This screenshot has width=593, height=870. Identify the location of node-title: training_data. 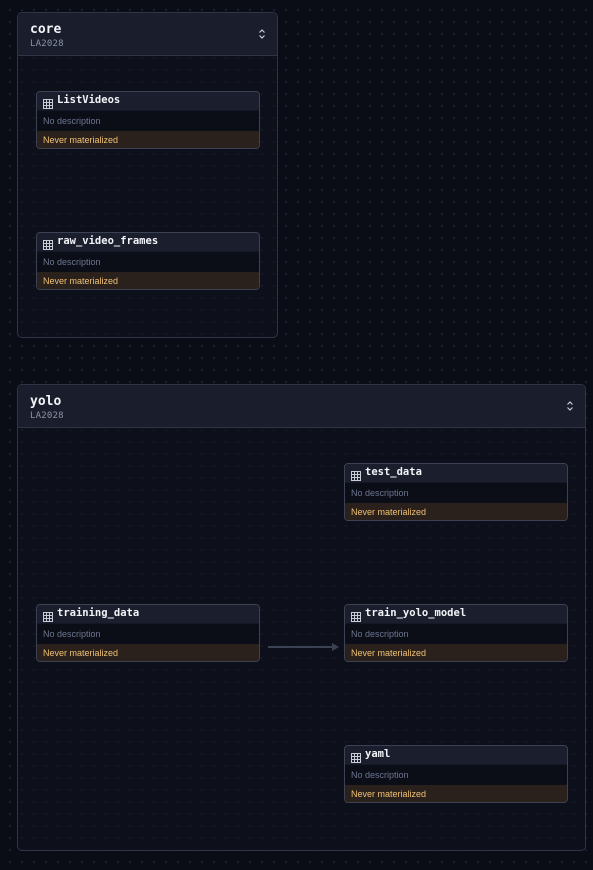
(98, 613).